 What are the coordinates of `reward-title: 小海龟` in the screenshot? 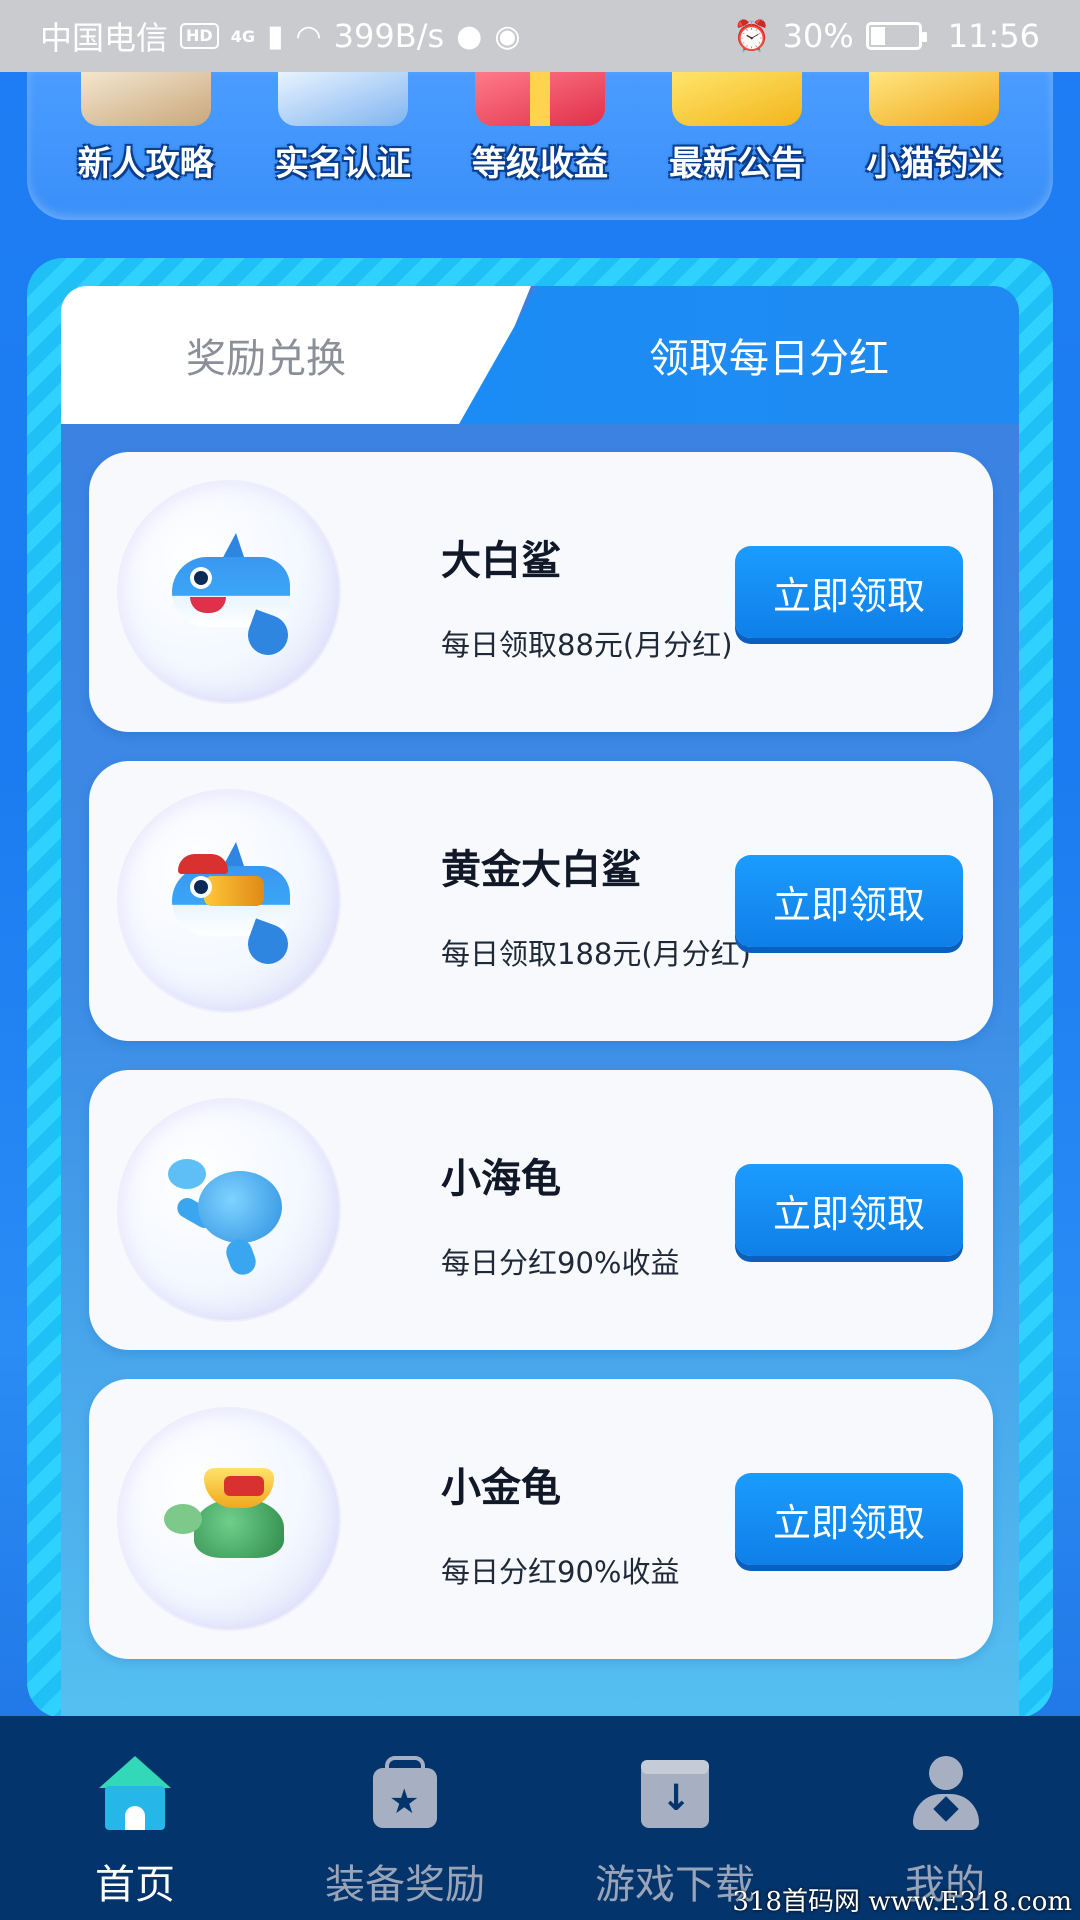 It's located at (501, 1179).